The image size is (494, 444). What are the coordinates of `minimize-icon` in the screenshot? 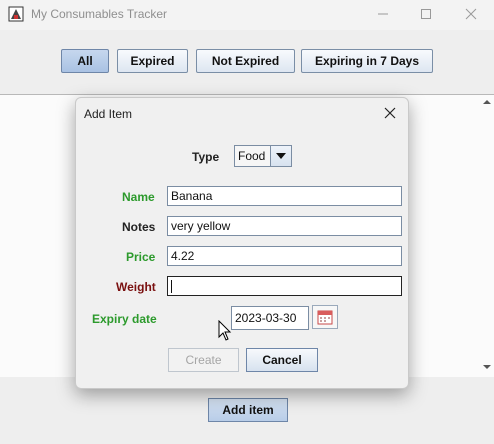 It's located at (383, 14).